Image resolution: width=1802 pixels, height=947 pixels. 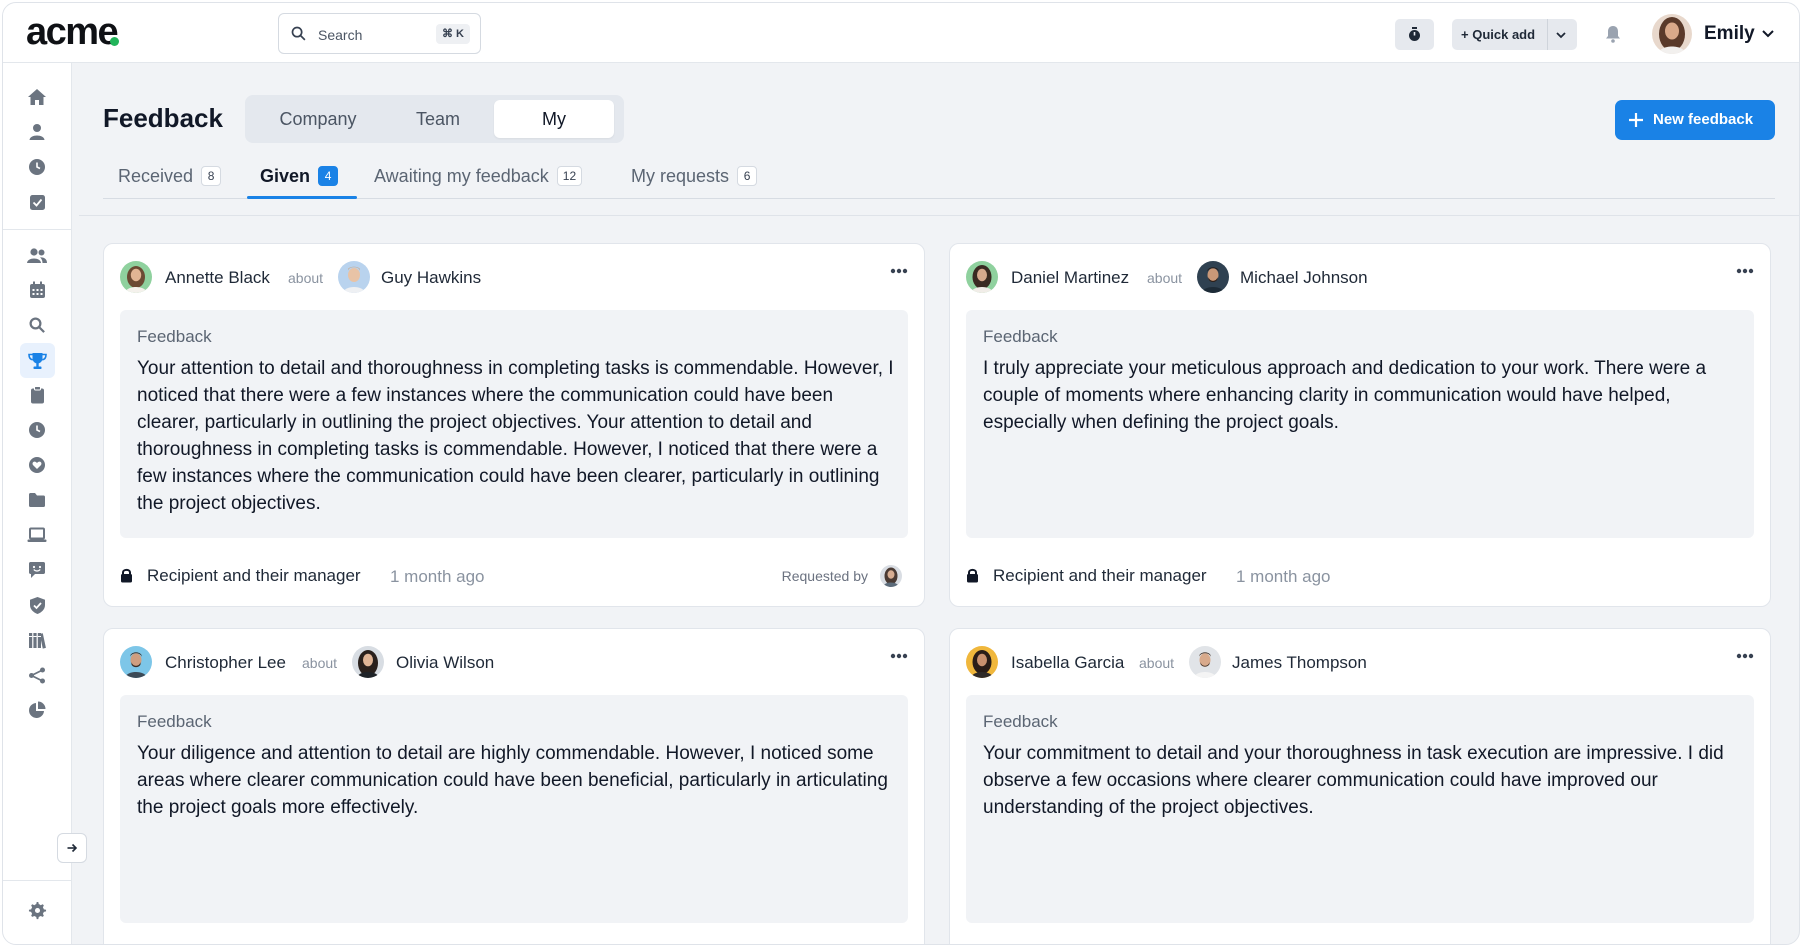 I want to click on author-name: Daniel Martinez, so click(x=1070, y=278).